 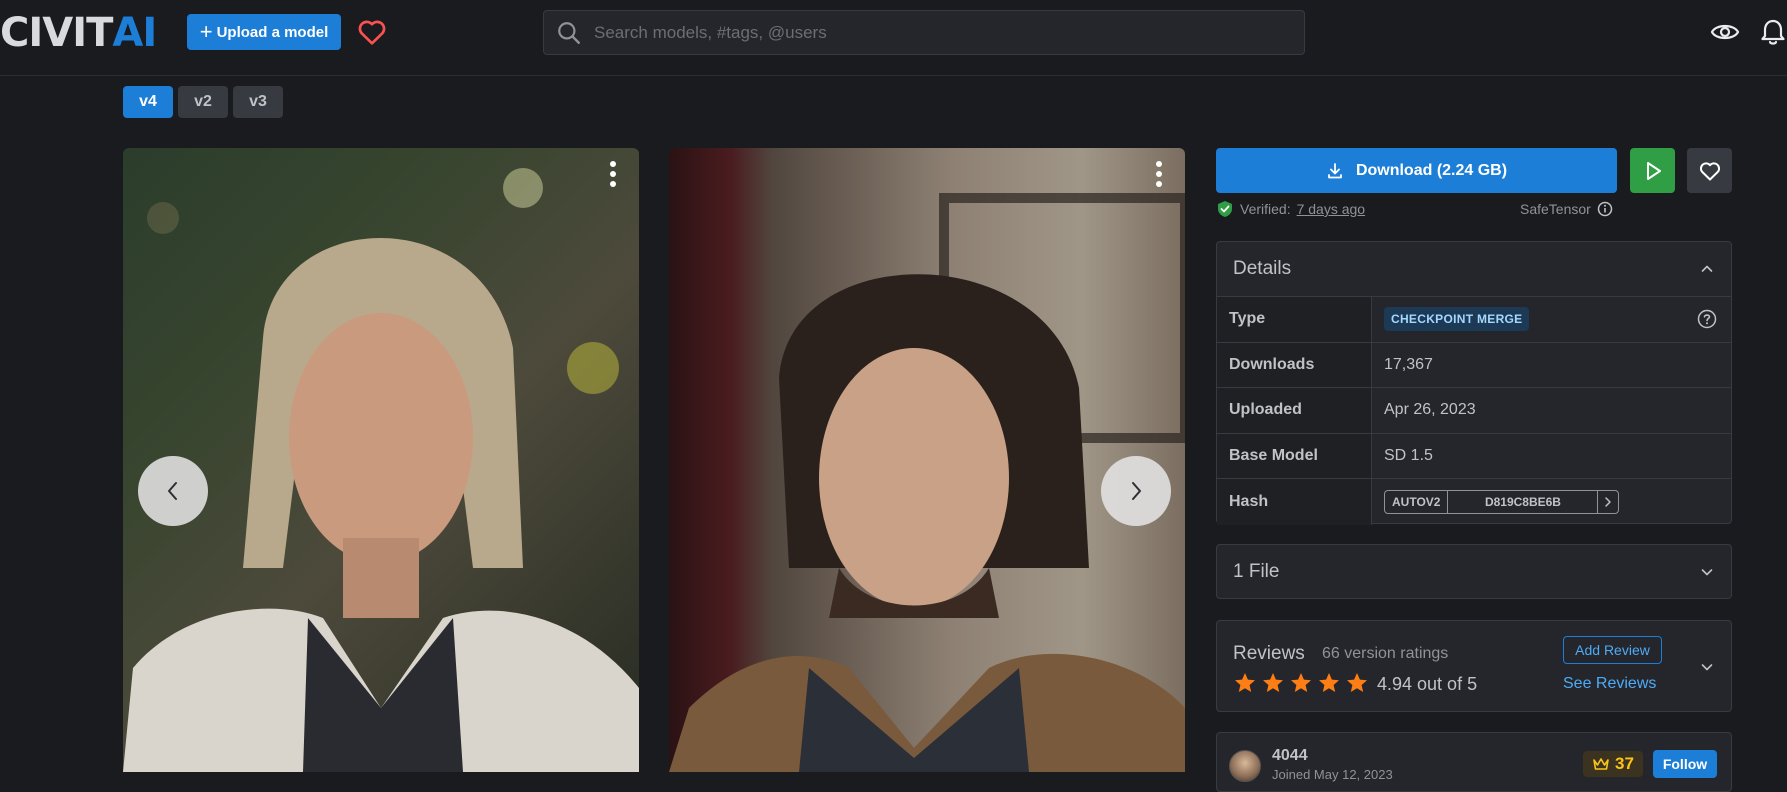 What do you see at coordinates (1624, 763) in the screenshot?
I see `creator-rank-value: 37` at bounding box center [1624, 763].